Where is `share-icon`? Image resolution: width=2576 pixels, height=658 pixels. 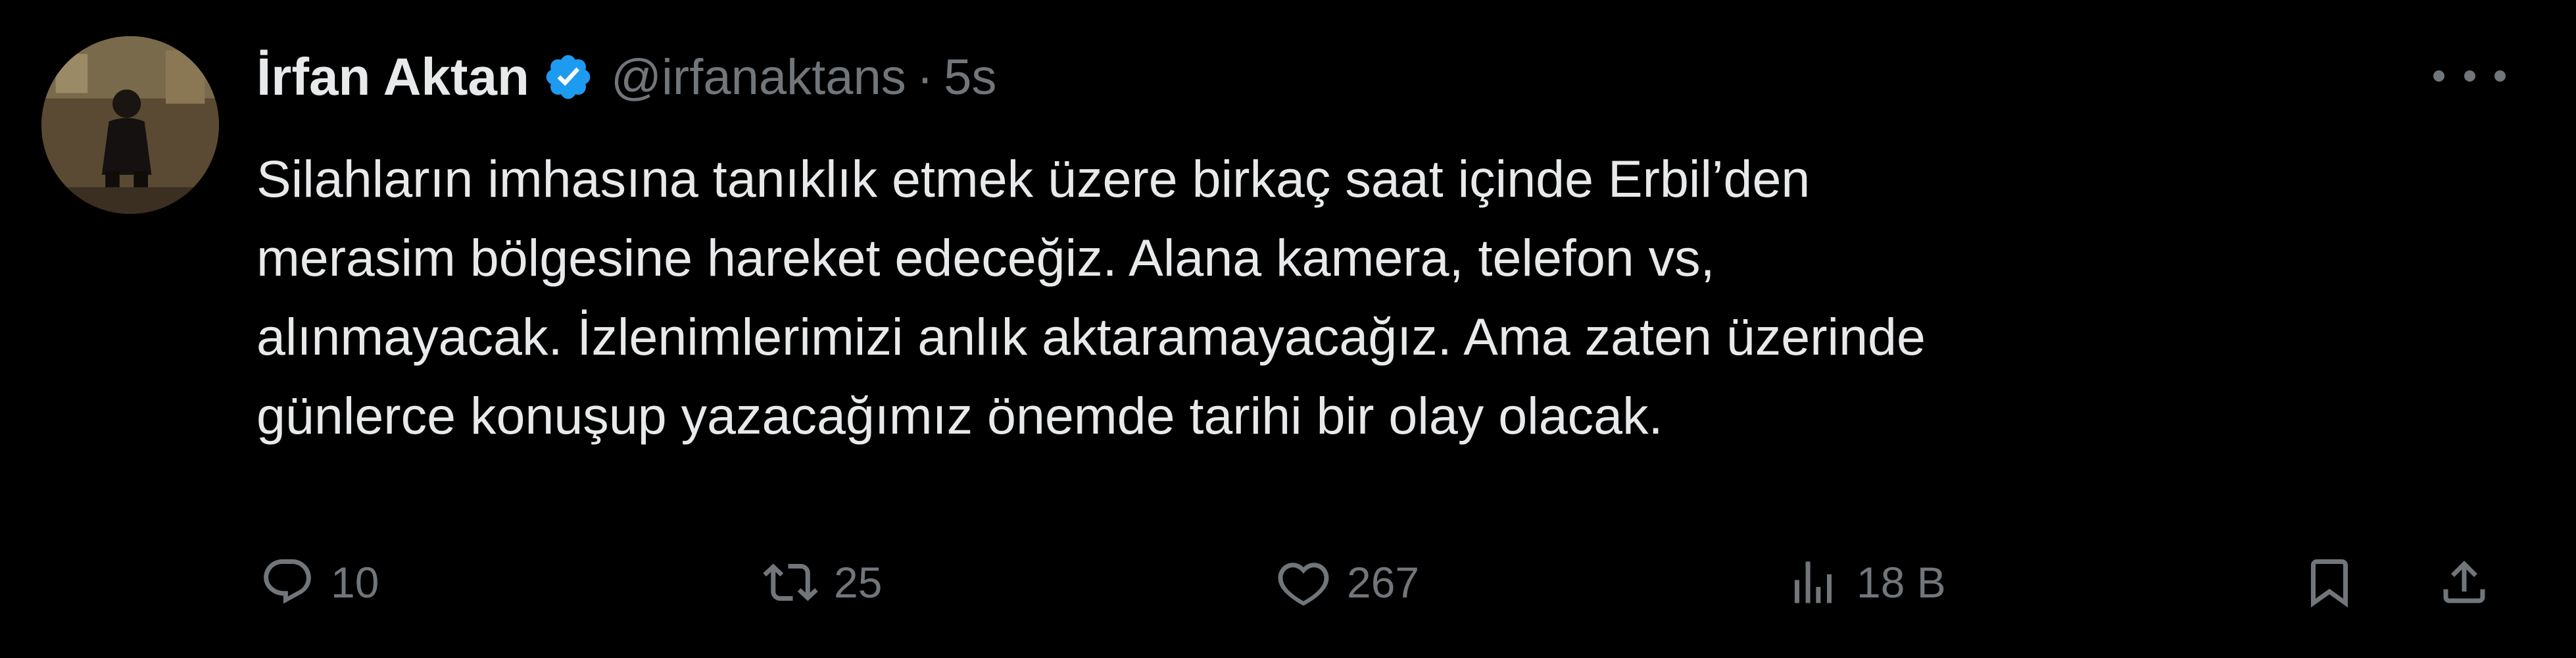 share-icon is located at coordinates (2464, 582).